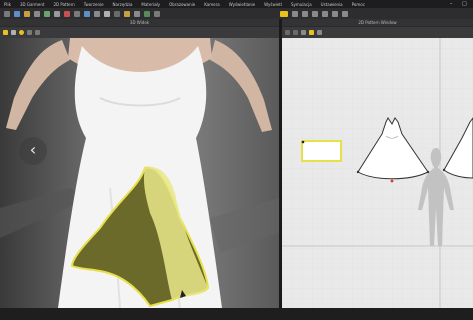  Describe the element at coordinates (303, 32) in the screenshot. I see `add-point-icon` at that location.